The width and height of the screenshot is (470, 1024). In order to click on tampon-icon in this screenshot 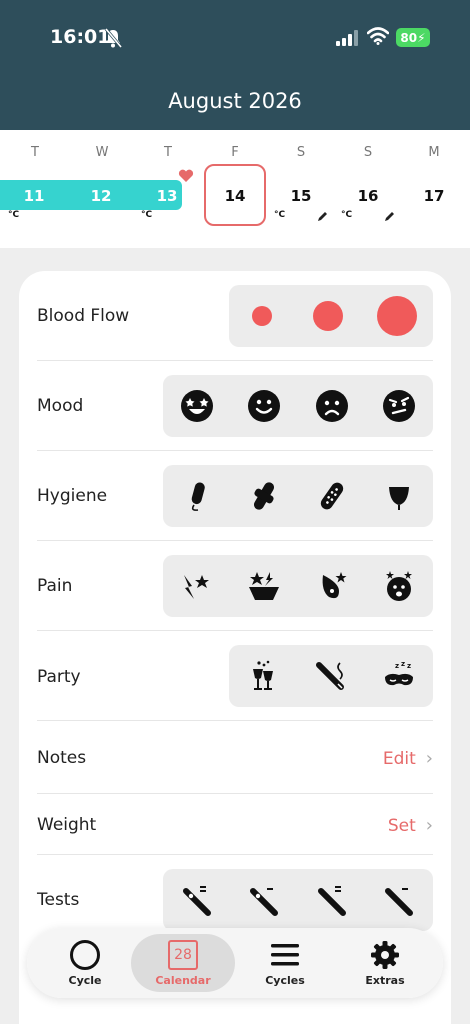, I will do `click(197, 496)`.